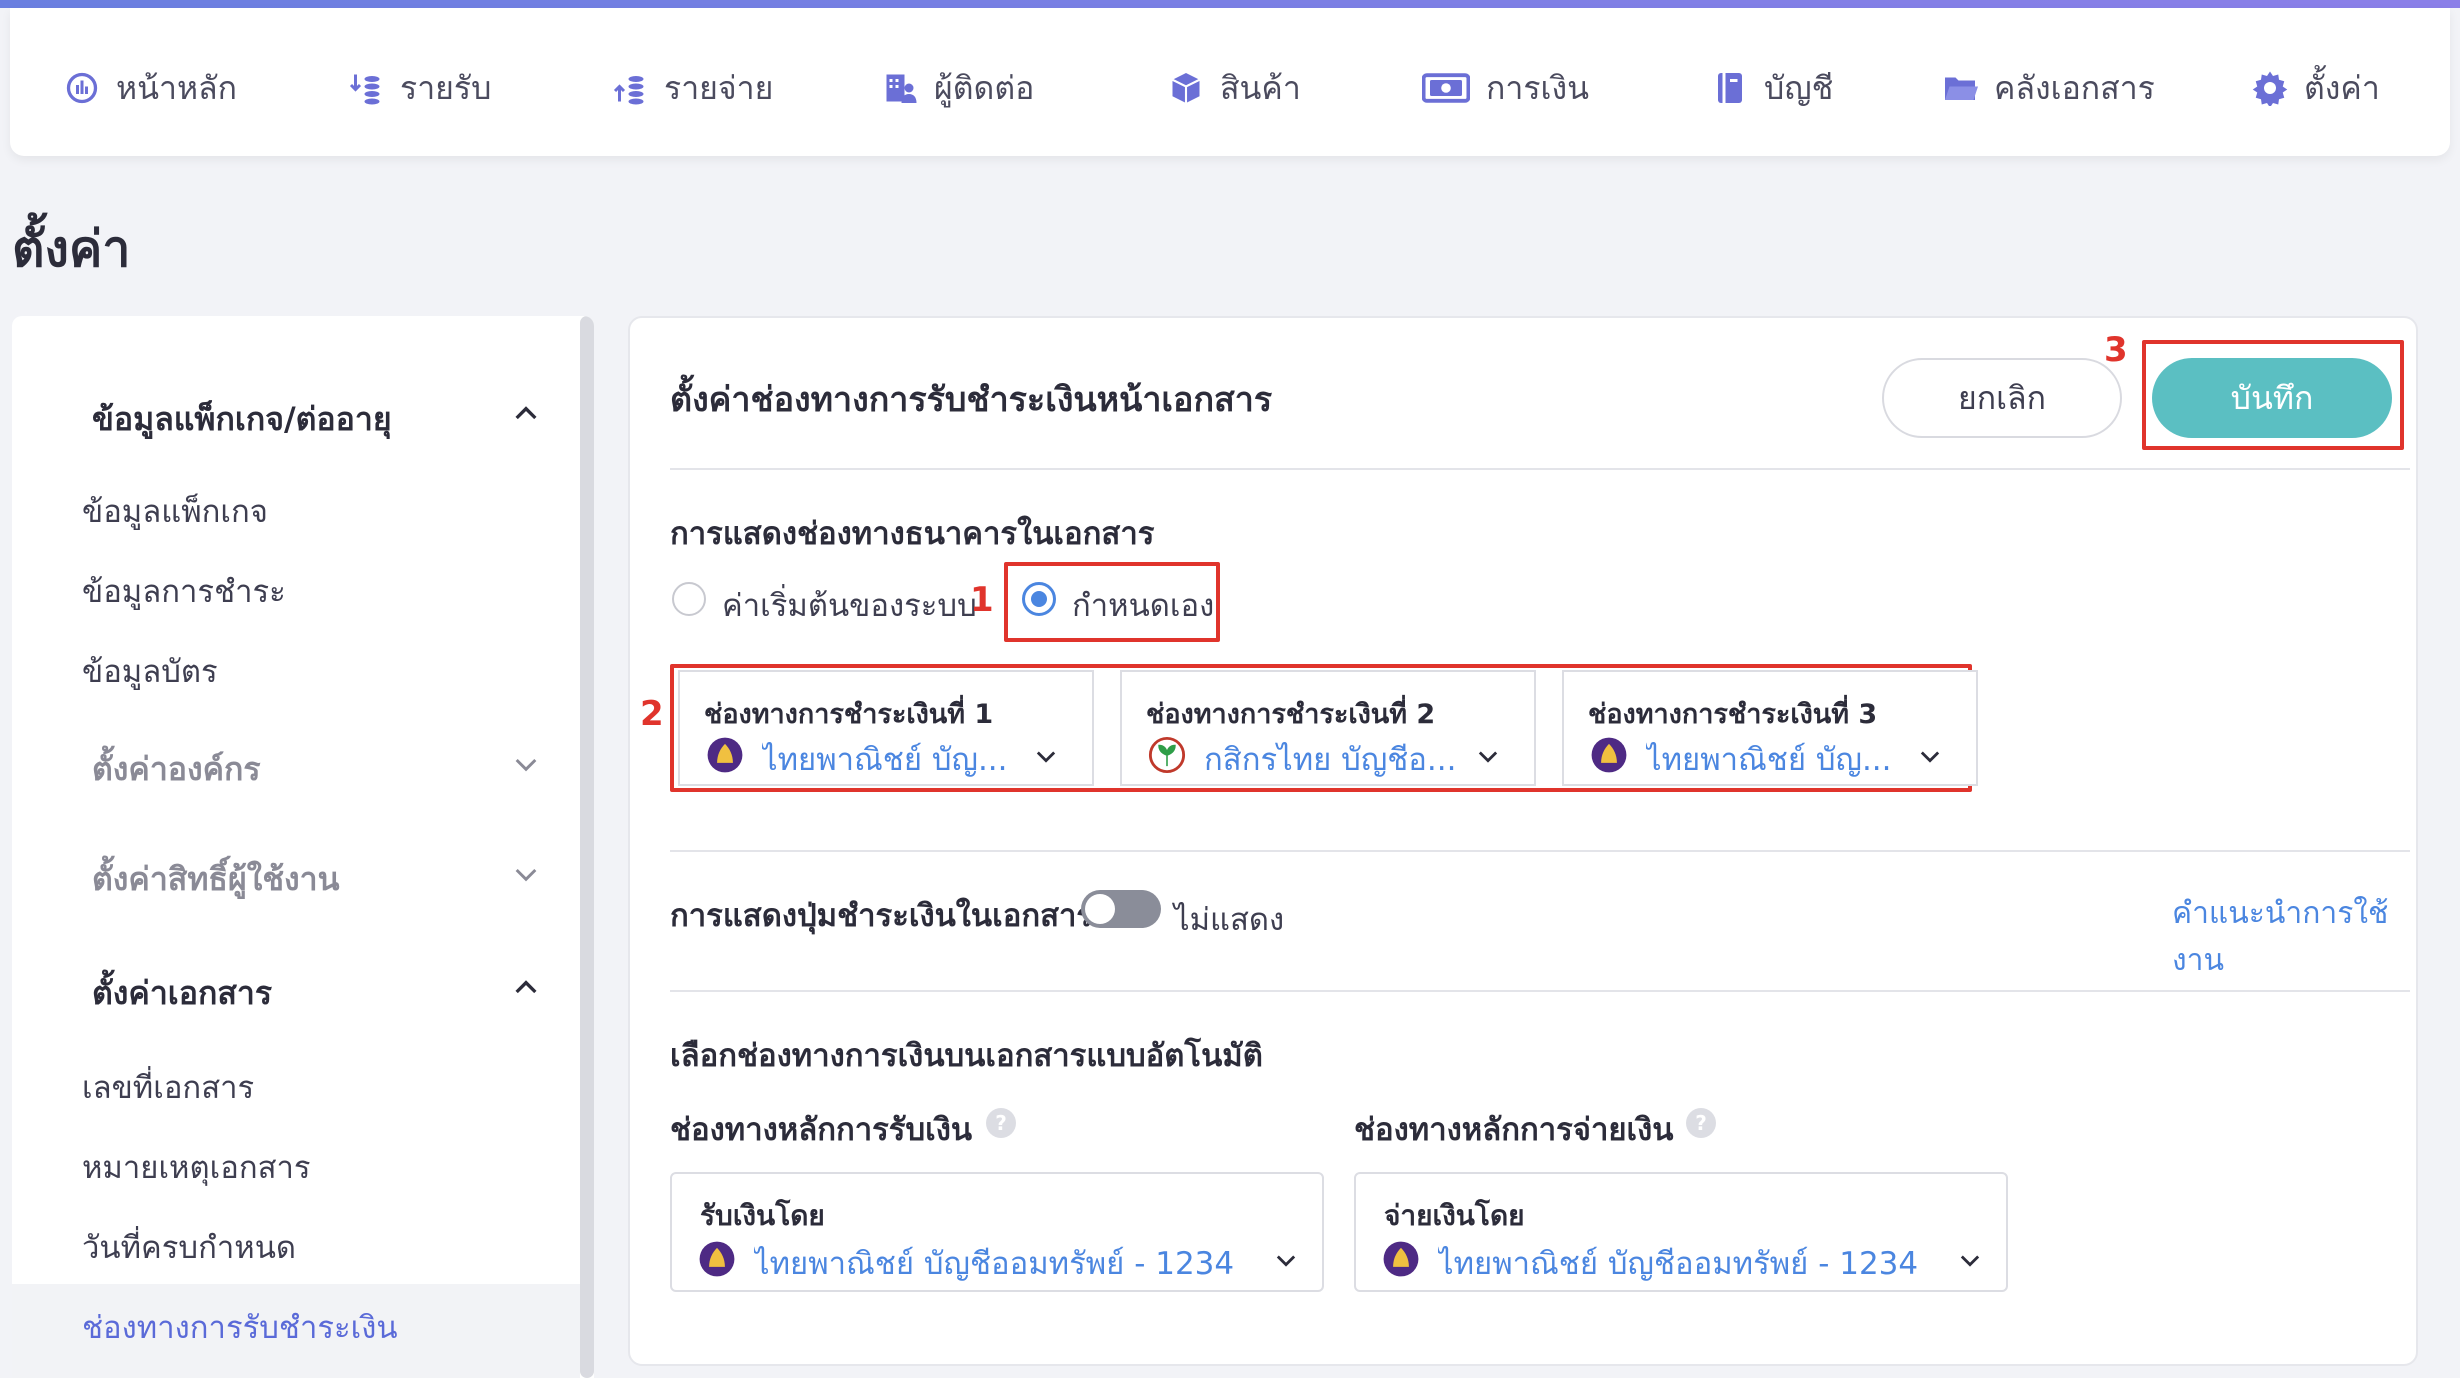 Image resolution: width=2460 pixels, height=1378 pixels. What do you see at coordinates (1446, 88) in the screenshot?
I see `money-icon` at bounding box center [1446, 88].